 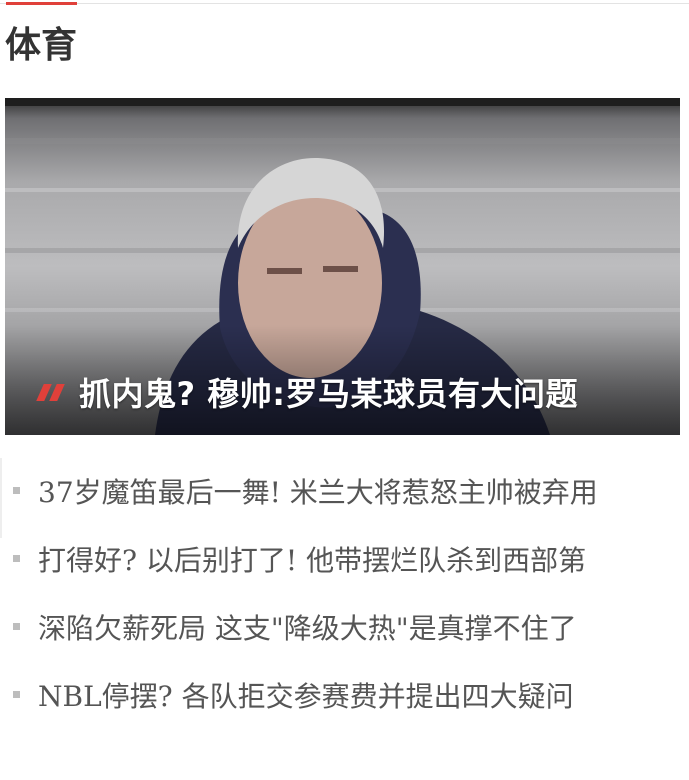 I want to click on top-divider, so click(x=344, y=3).